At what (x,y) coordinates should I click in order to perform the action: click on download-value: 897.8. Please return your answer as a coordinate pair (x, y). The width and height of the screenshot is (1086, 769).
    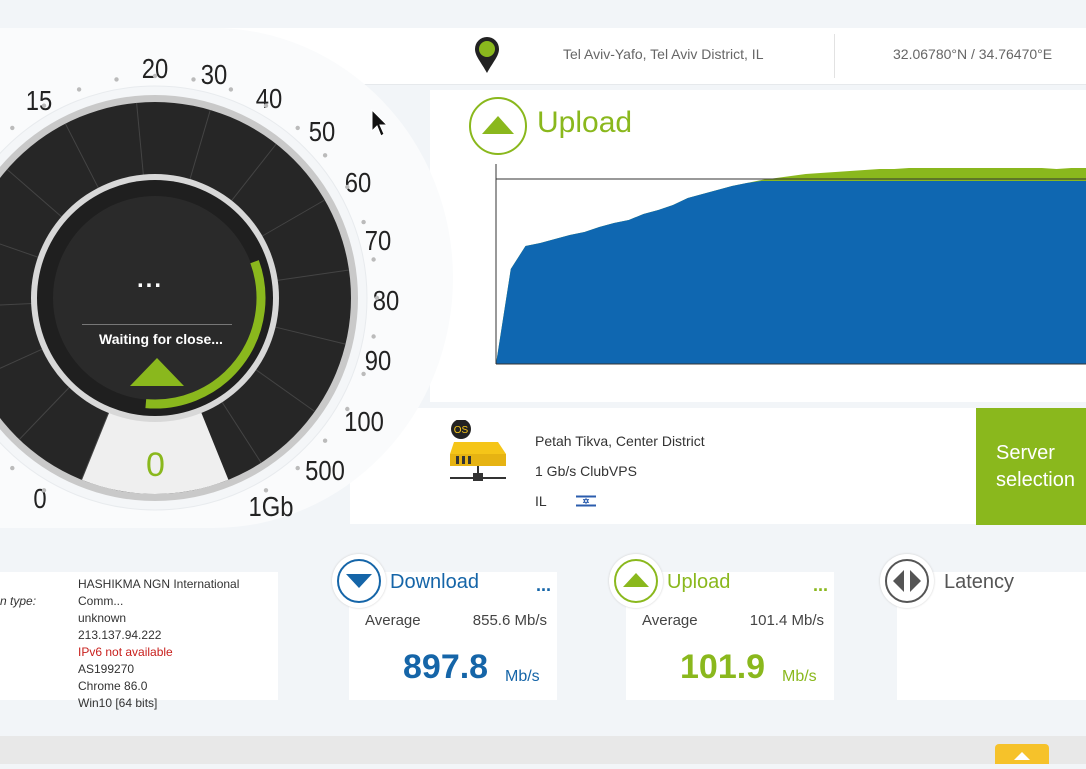
    Looking at the image, I should click on (446, 667).